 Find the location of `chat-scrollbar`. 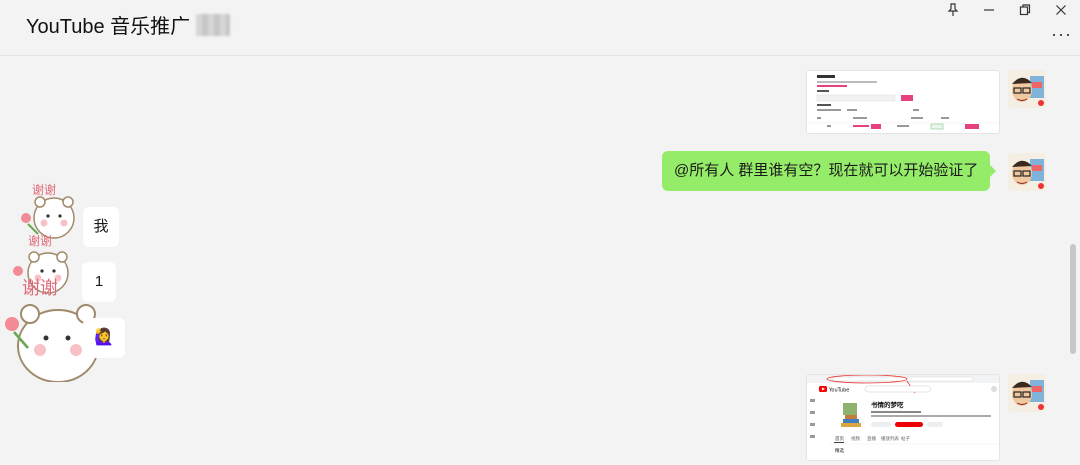

chat-scrollbar is located at coordinates (1073, 299).